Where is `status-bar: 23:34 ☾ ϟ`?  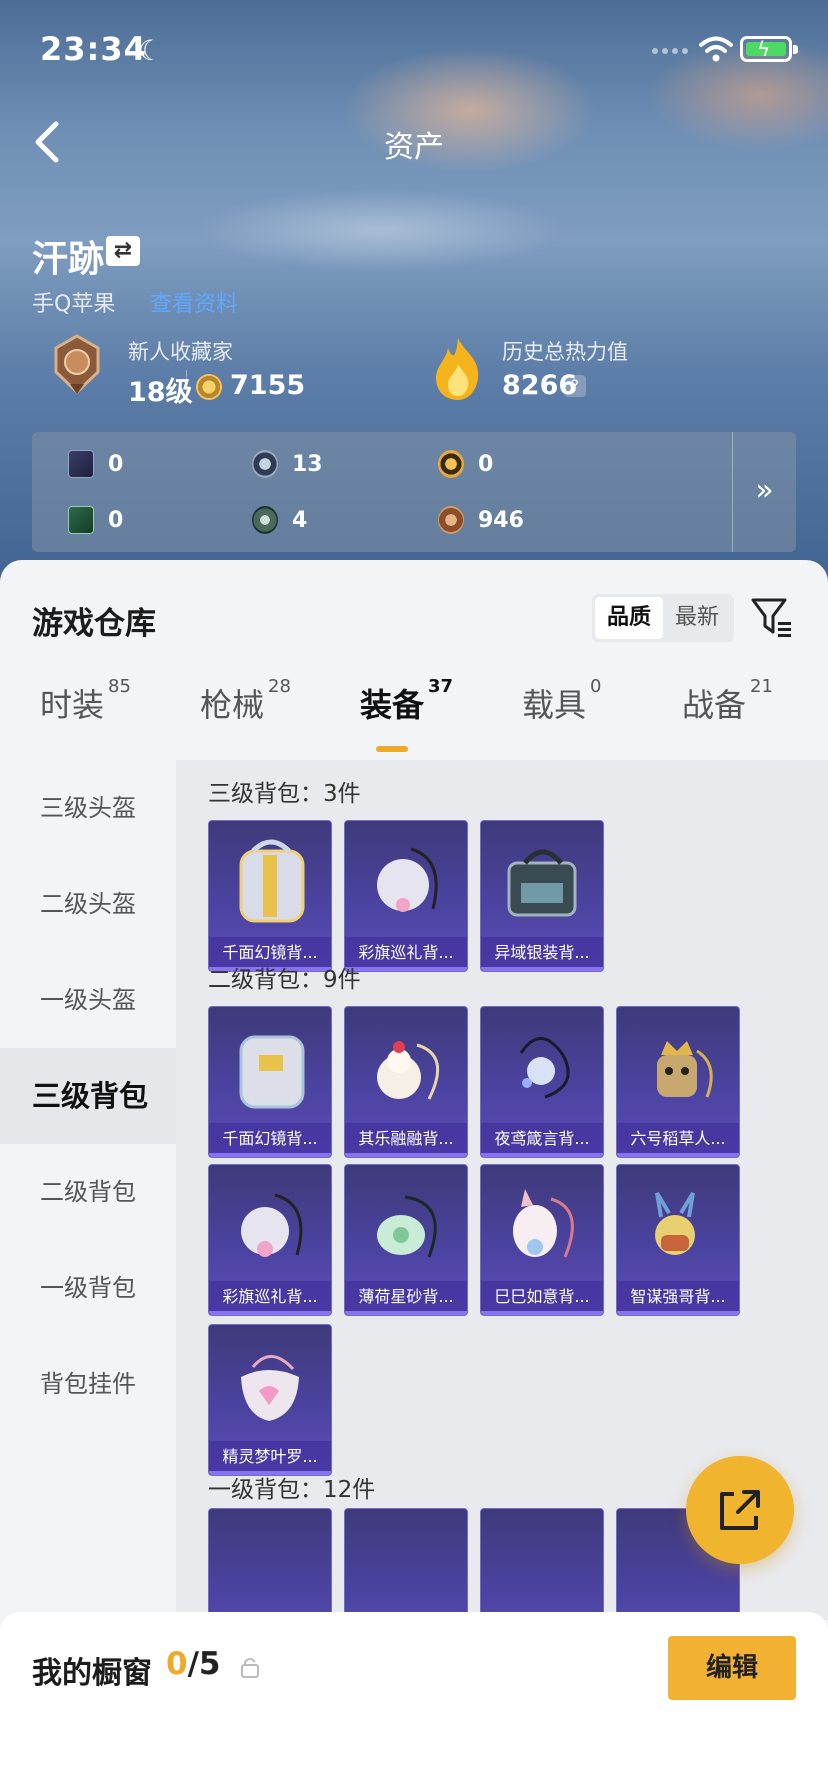 status-bar: 23:34 ☾ ϟ is located at coordinates (414, 50).